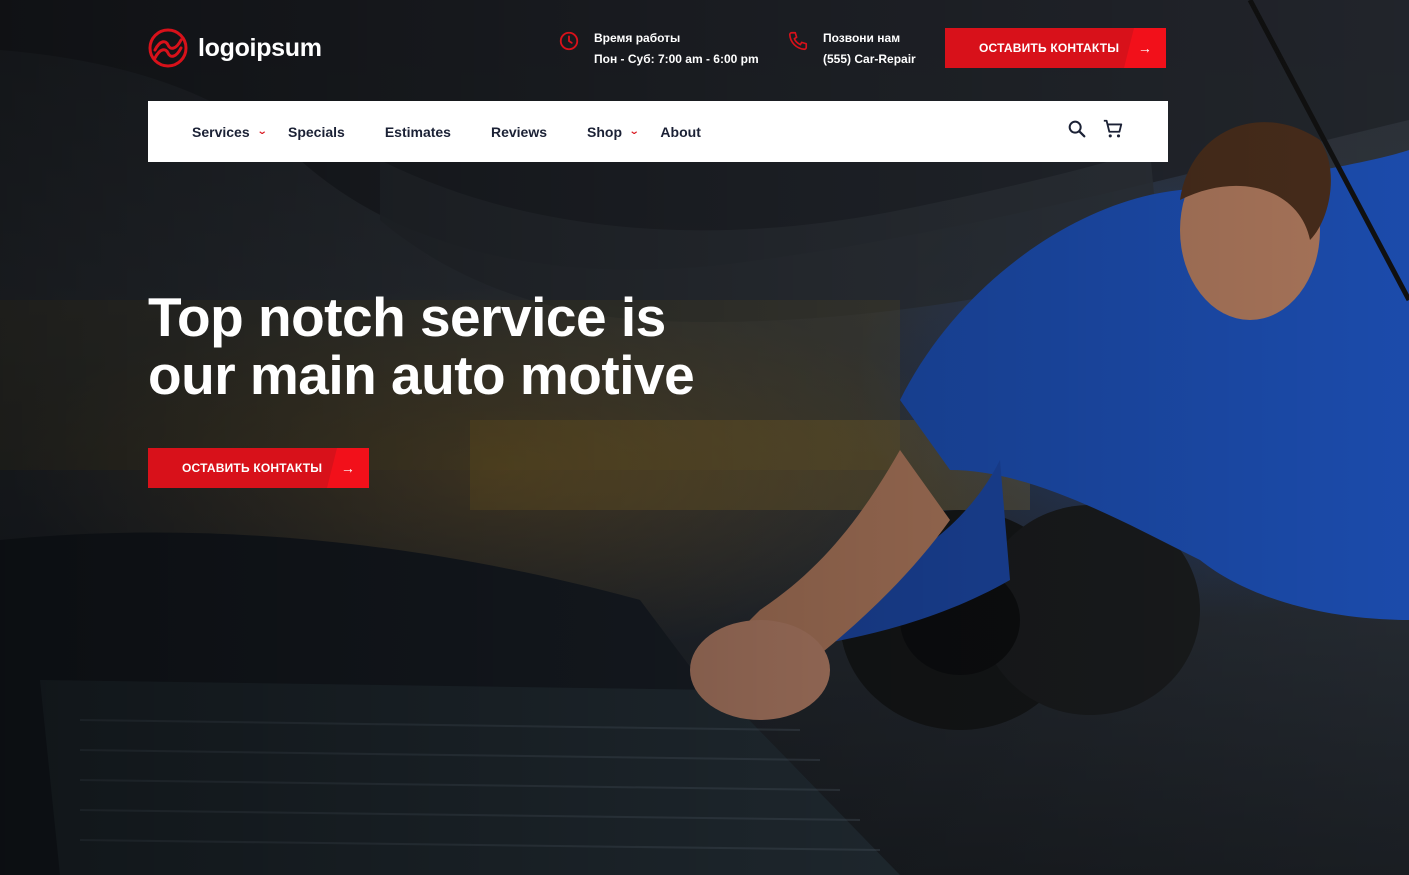 The image size is (1409, 875). I want to click on nav-item-label: Specials, so click(316, 131).